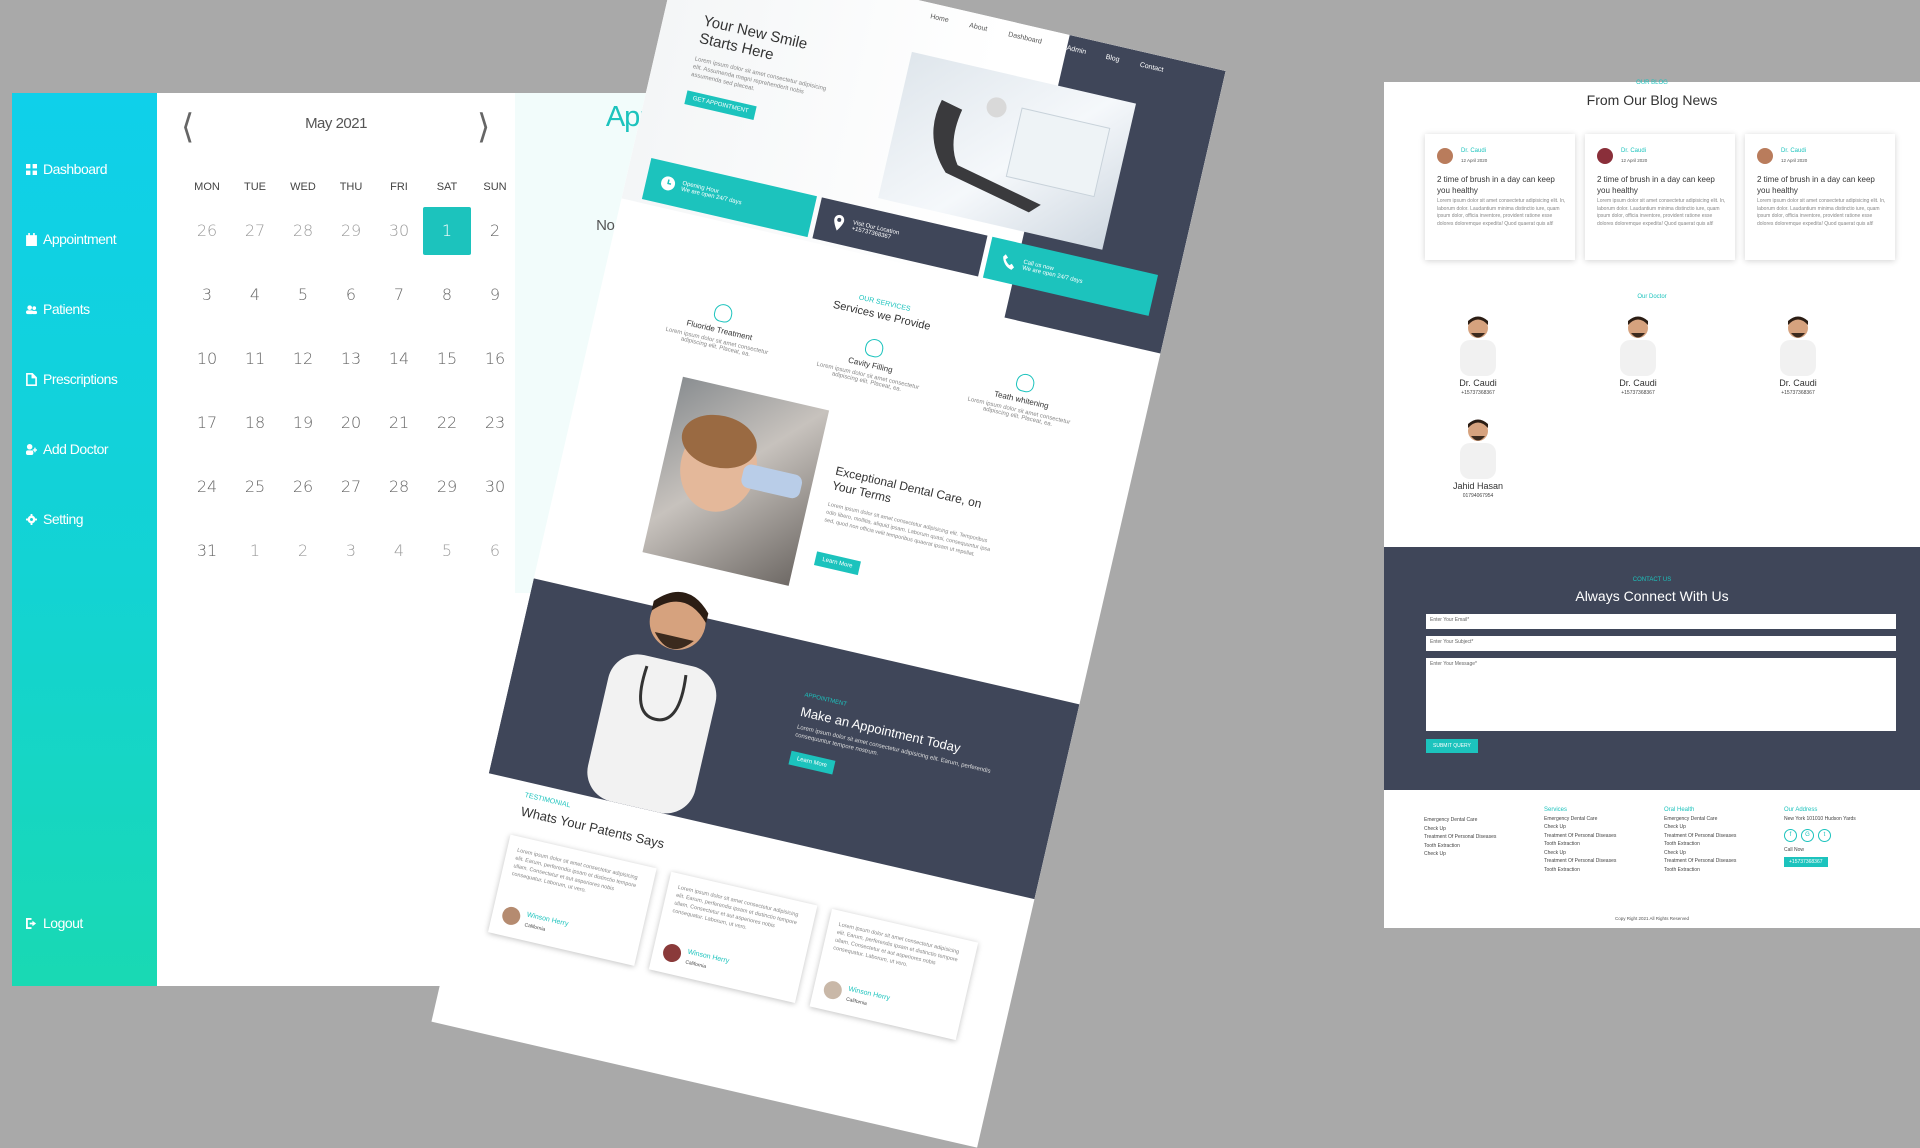 The width and height of the screenshot is (1920, 1148). Describe the element at coordinates (66, 309) in the screenshot. I see `sidebar-item-label: Patients` at that location.